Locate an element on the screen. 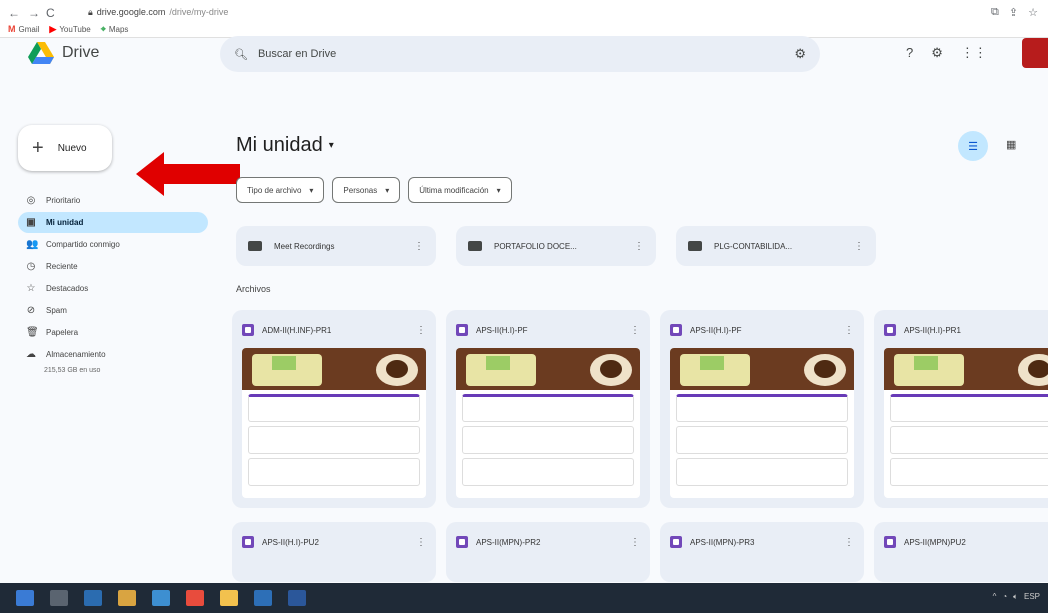  sidebar-item-prioritario: ◎ Prioritario is located at coordinates (113, 200).